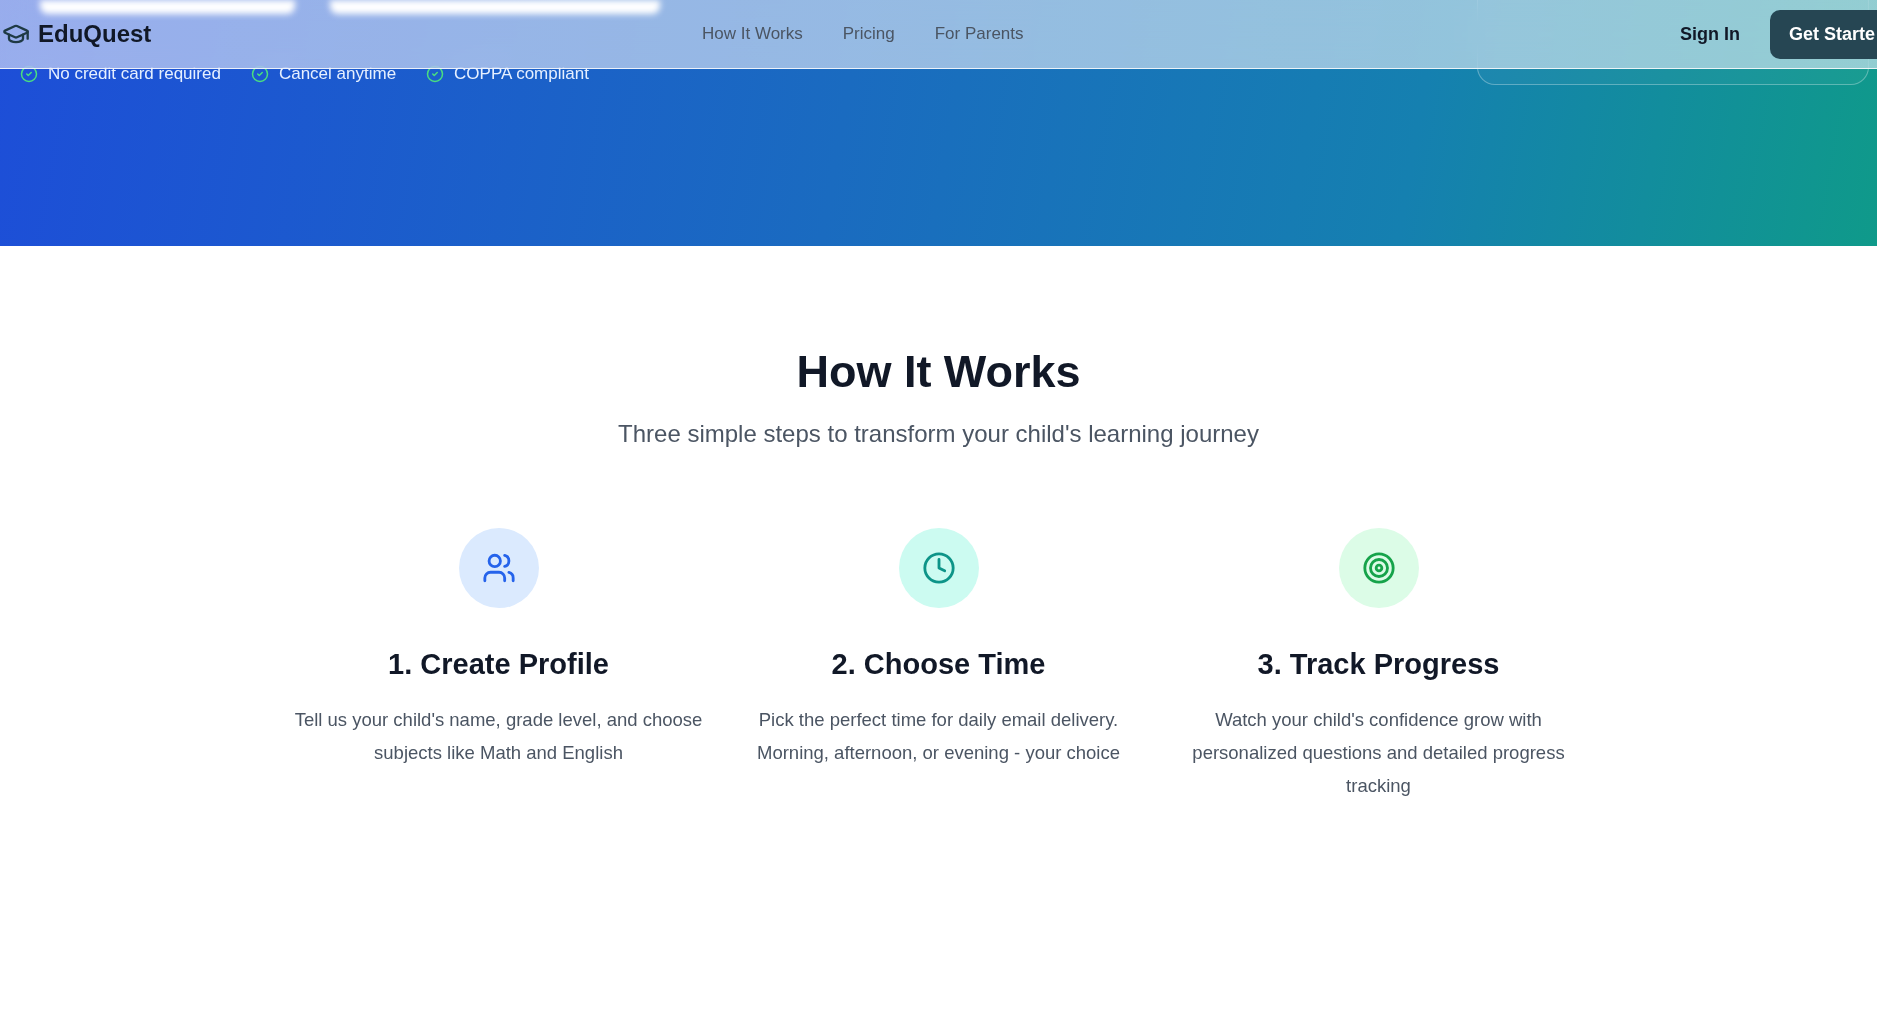 This screenshot has height=1020, width=1877. What do you see at coordinates (95, 34) in the screenshot?
I see `logo-text: EduQuest` at bounding box center [95, 34].